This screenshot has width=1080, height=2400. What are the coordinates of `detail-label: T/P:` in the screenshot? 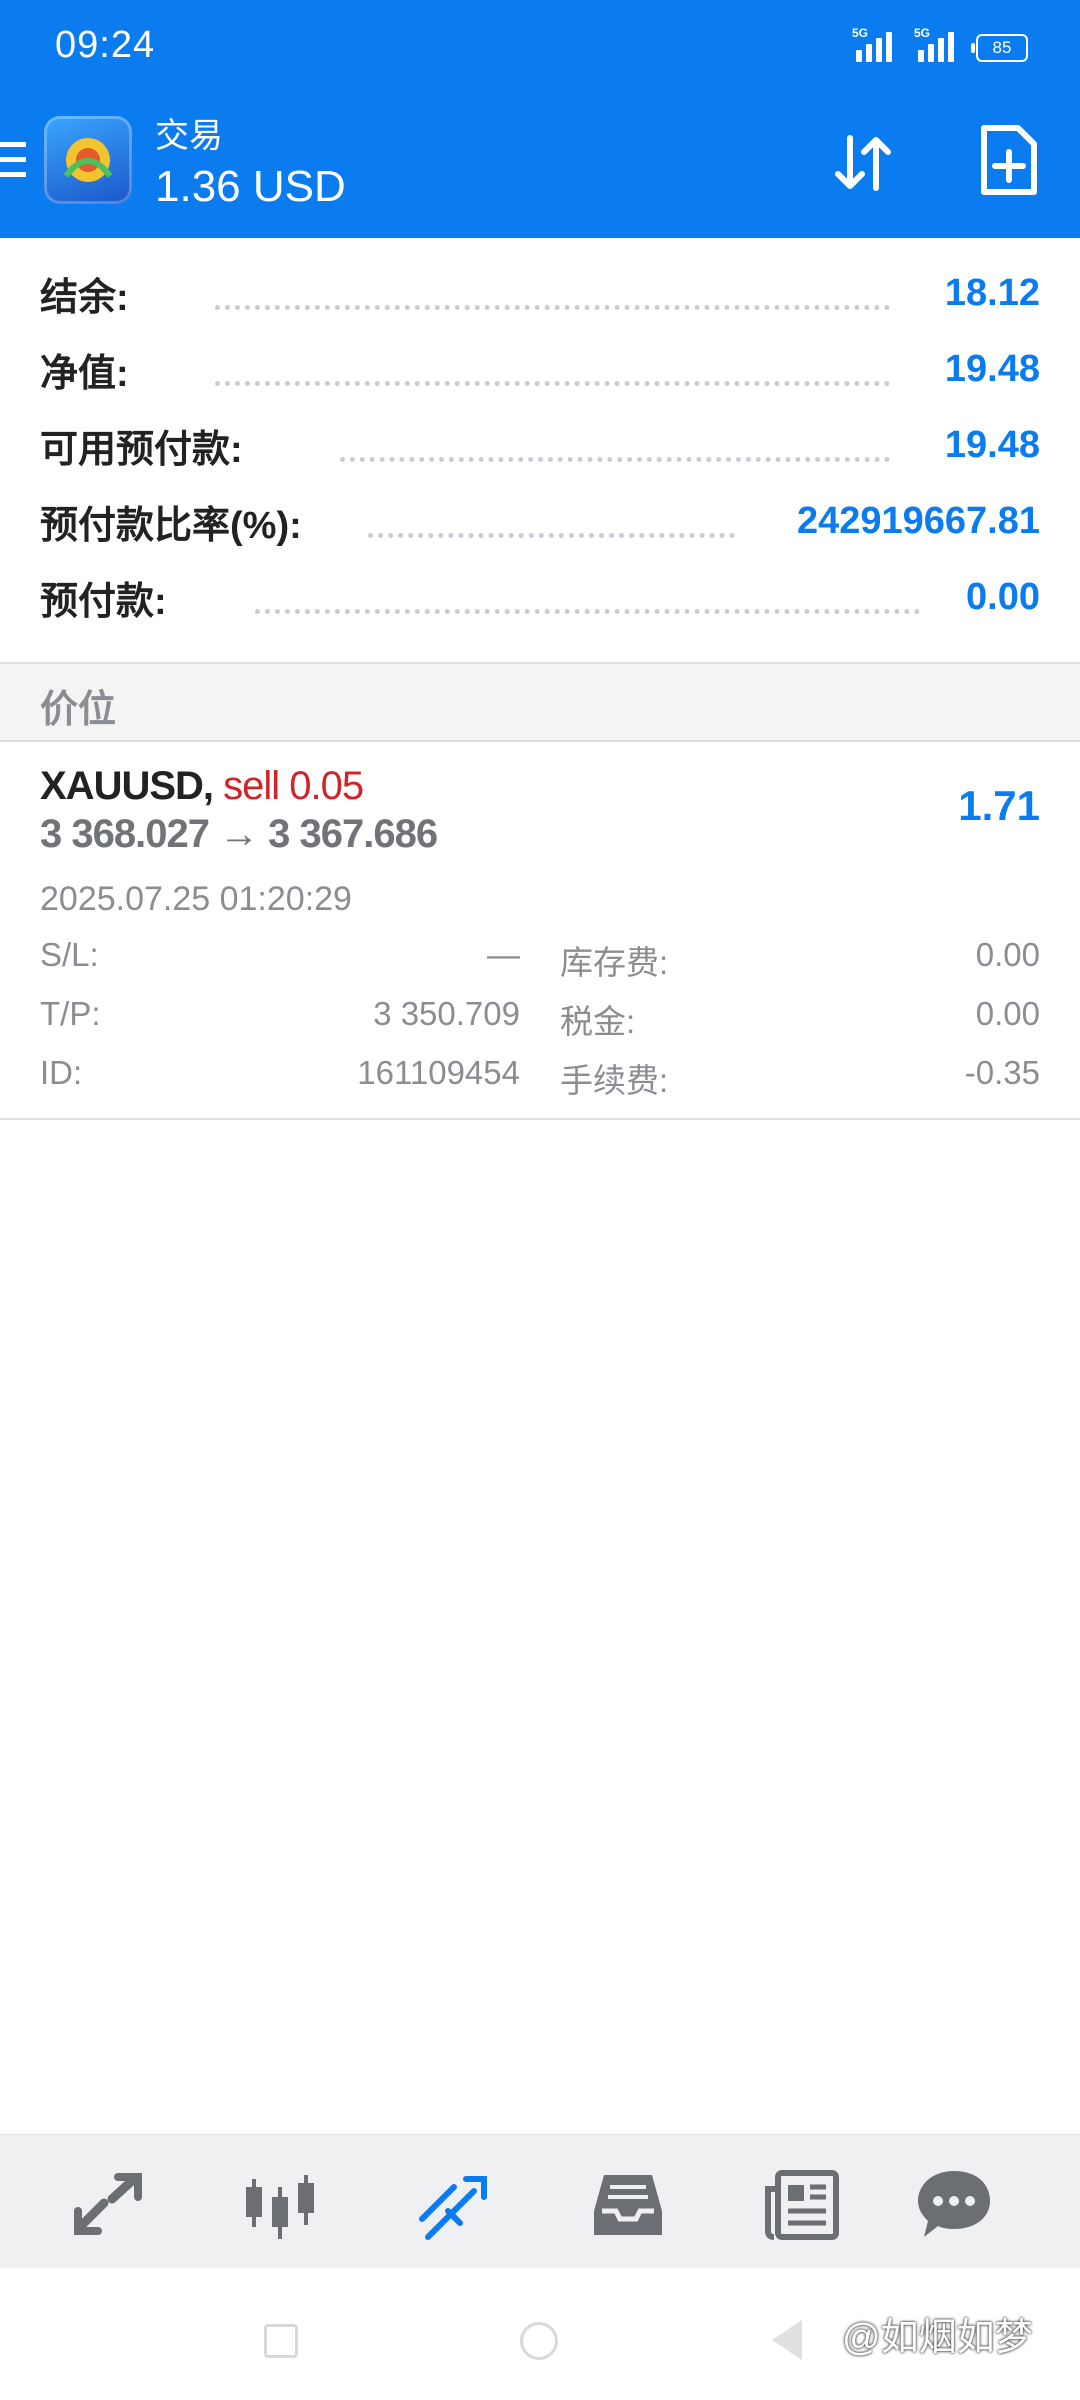 It's located at (70, 1013).